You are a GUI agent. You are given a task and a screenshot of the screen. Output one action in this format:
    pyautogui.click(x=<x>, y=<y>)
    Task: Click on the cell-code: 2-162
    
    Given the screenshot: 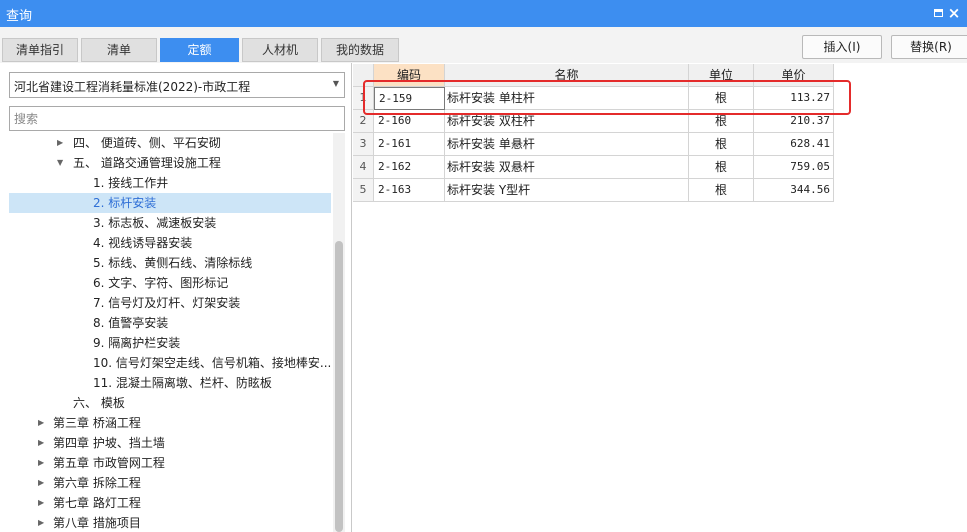 What is the action you would take?
    pyautogui.click(x=409, y=167)
    